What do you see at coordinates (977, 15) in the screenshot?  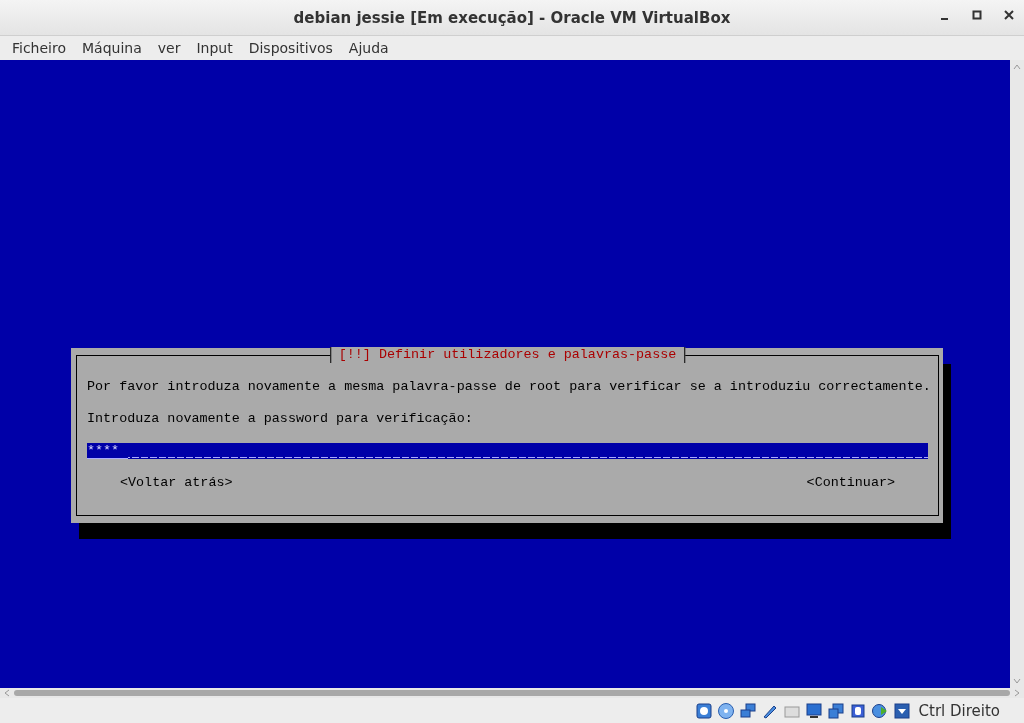 I see `maximize-icon` at bounding box center [977, 15].